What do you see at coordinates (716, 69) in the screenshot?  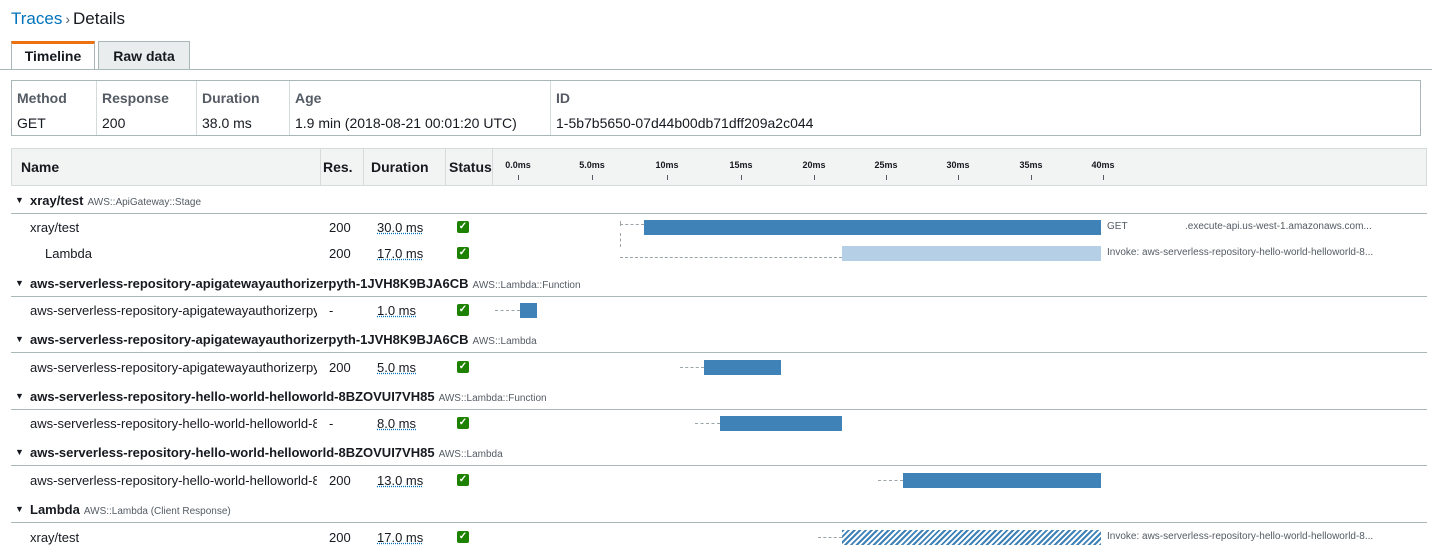 I see `tab-divider` at bounding box center [716, 69].